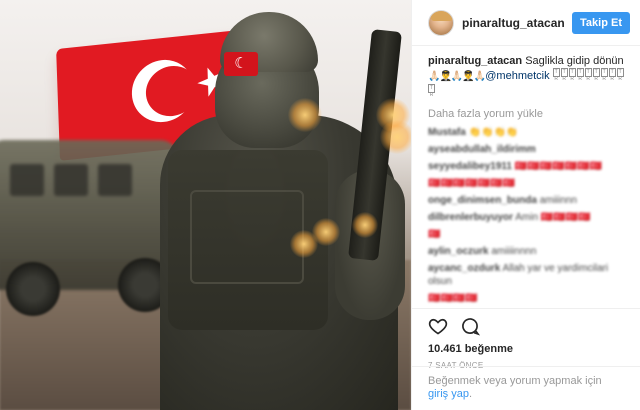  What do you see at coordinates (529, 183) in the screenshot?
I see `comment-item: 🇹🇷🇹🇷🇹🇷🇹🇷🇹🇷🇹🇷🇹🇷` at bounding box center [529, 183].